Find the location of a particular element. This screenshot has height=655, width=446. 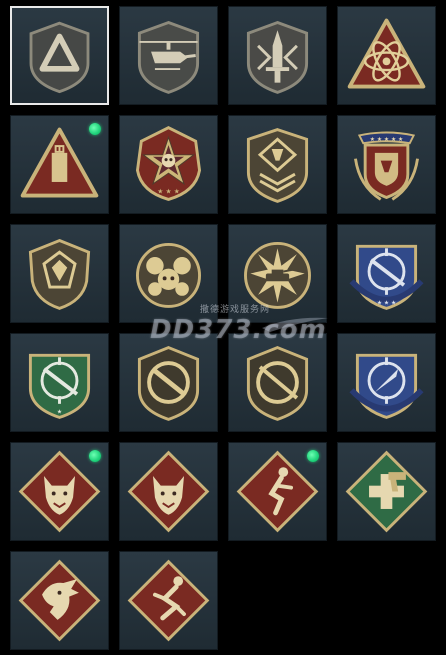

skull-star-badge-emblem: ★ ★ ★ is located at coordinates (168, 163).